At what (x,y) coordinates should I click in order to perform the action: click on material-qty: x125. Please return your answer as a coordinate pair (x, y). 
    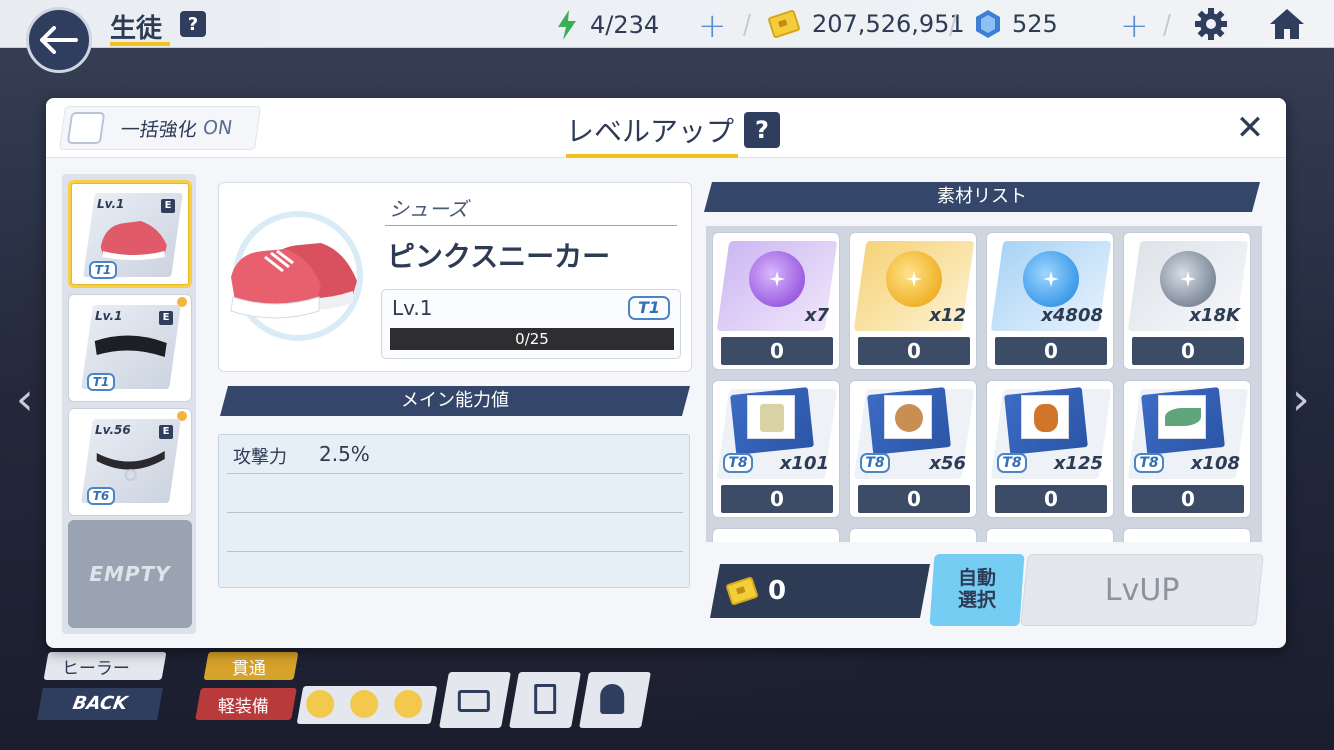
    Looking at the image, I should click on (1078, 463).